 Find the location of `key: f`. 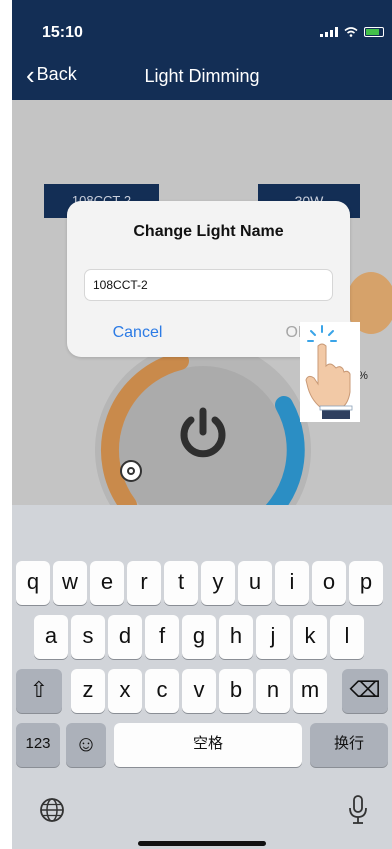

key: f is located at coordinates (162, 637).